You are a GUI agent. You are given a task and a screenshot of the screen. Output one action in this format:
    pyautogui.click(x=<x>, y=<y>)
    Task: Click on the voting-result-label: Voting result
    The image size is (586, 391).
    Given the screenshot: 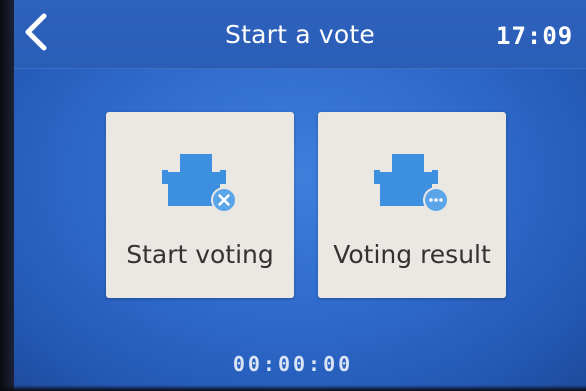 What is the action you would take?
    pyautogui.click(x=412, y=254)
    